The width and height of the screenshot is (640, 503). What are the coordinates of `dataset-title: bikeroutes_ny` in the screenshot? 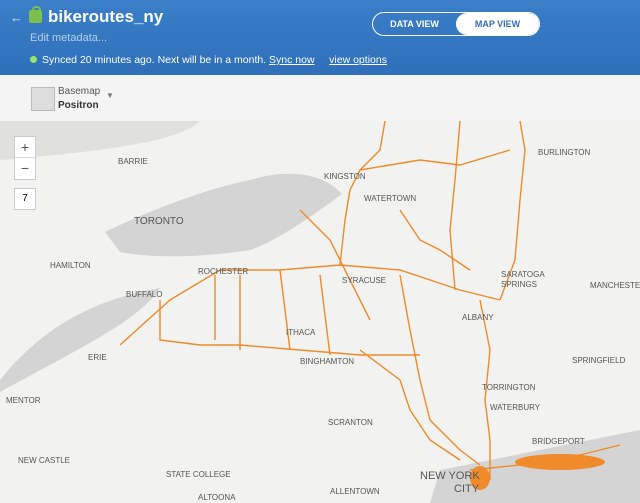 It's located at (105, 17).